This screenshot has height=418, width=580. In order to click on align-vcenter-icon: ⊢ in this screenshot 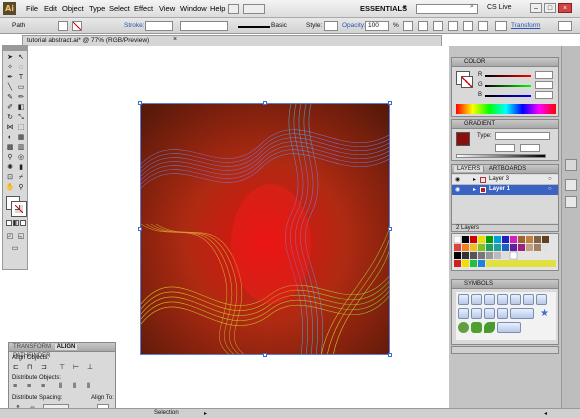, I will do `click(76, 367)`.